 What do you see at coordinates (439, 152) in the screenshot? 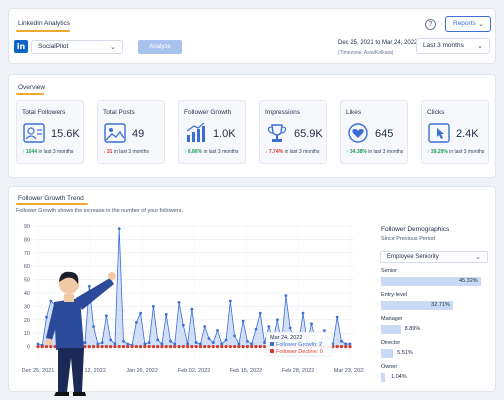
I see `metric-change-value: 39.29%` at bounding box center [439, 152].